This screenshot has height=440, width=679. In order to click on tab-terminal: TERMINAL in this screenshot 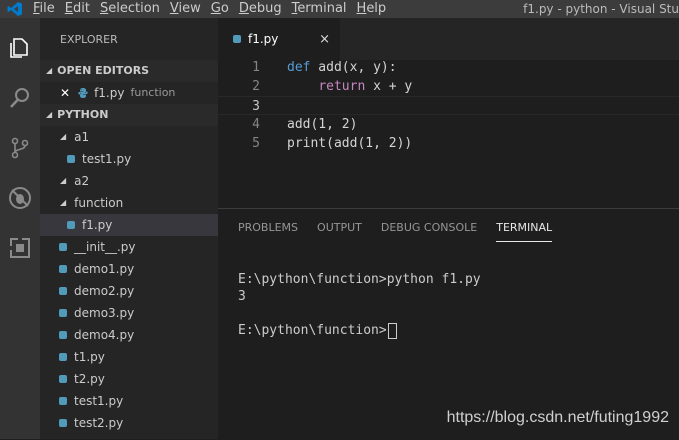, I will do `click(524, 225)`.